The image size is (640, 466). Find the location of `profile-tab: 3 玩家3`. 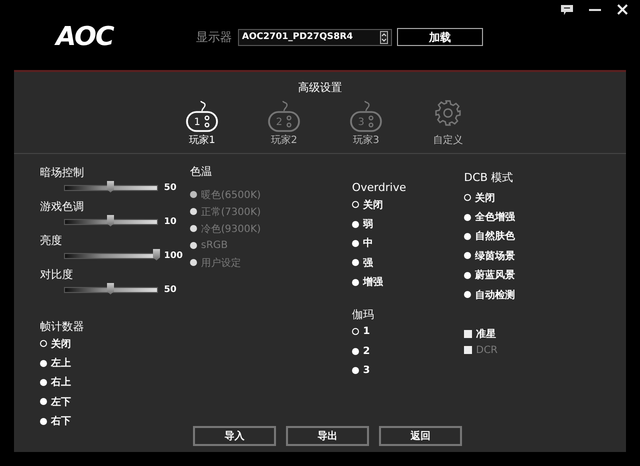

profile-tab: 3 玩家3 is located at coordinates (366, 123).